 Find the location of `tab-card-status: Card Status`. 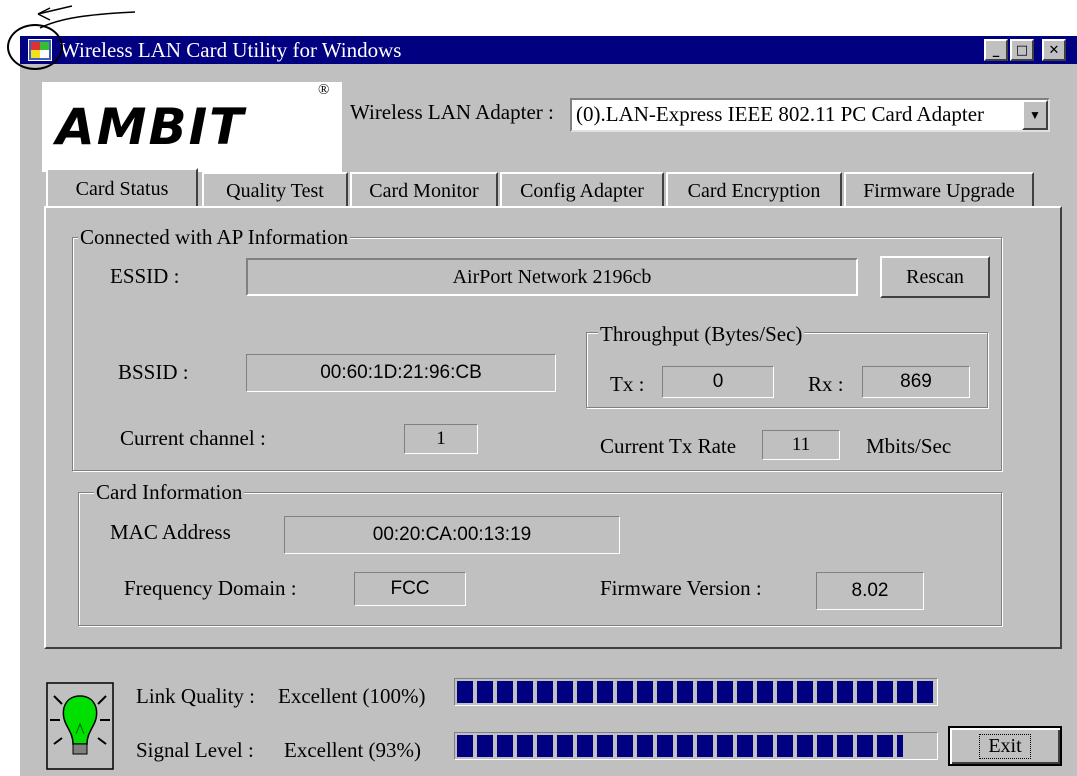

tab-card-status: Card Status is located at coordinates (122, 188).